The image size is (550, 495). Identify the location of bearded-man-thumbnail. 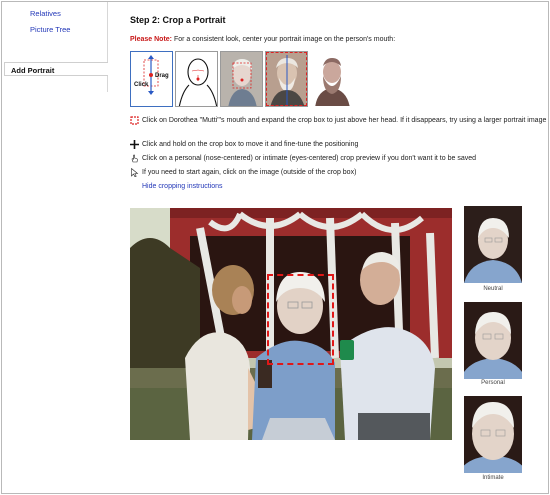
(331, 79).